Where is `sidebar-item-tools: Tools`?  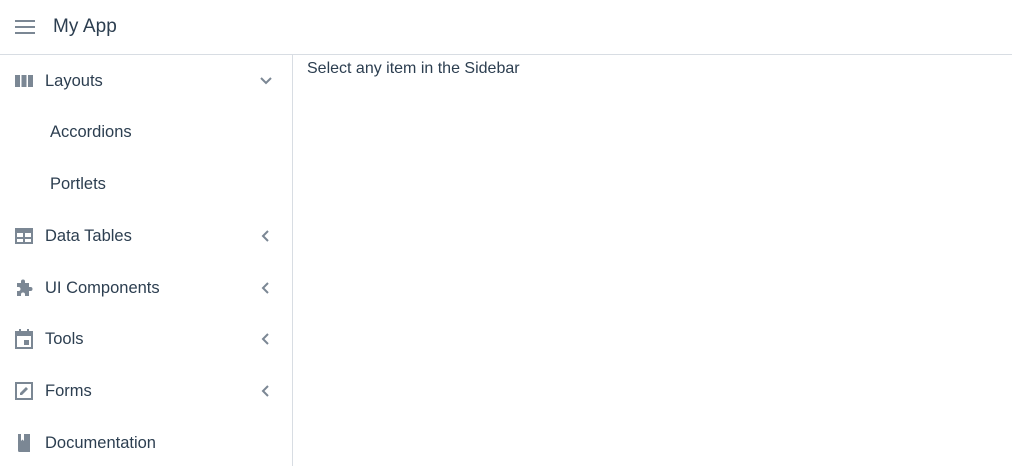 sidebar-item-tools: Tools is located at coordinates (146, 339).